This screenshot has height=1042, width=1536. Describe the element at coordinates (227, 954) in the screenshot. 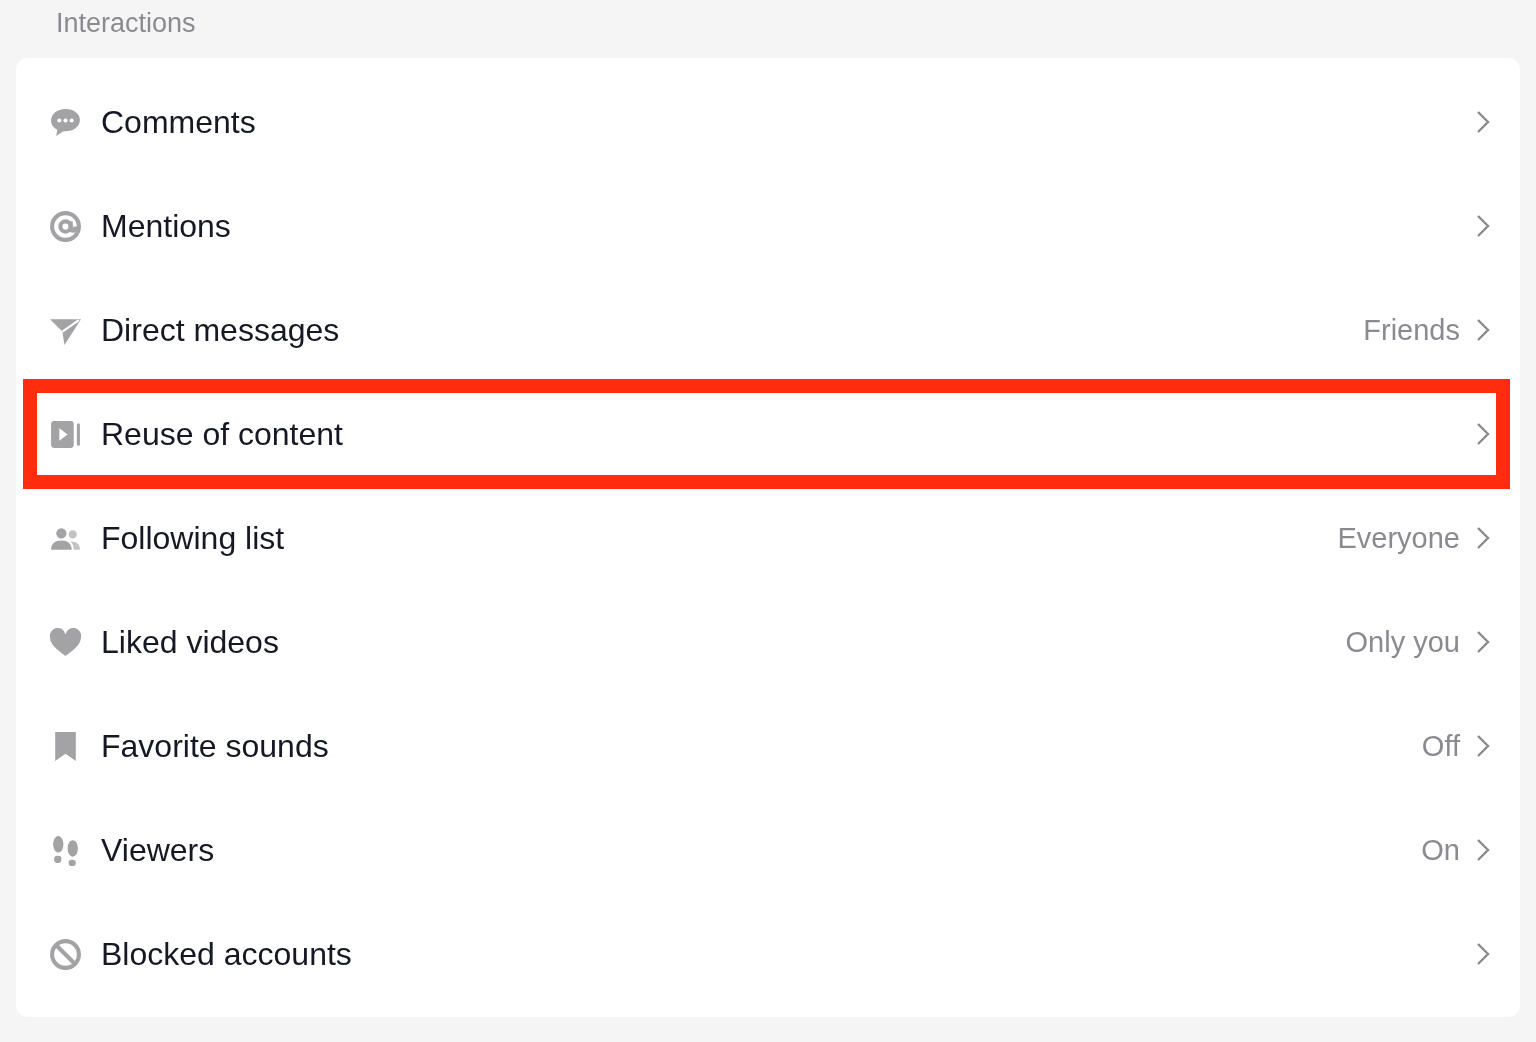

I see `row-label: Blocked accounts` at that location.